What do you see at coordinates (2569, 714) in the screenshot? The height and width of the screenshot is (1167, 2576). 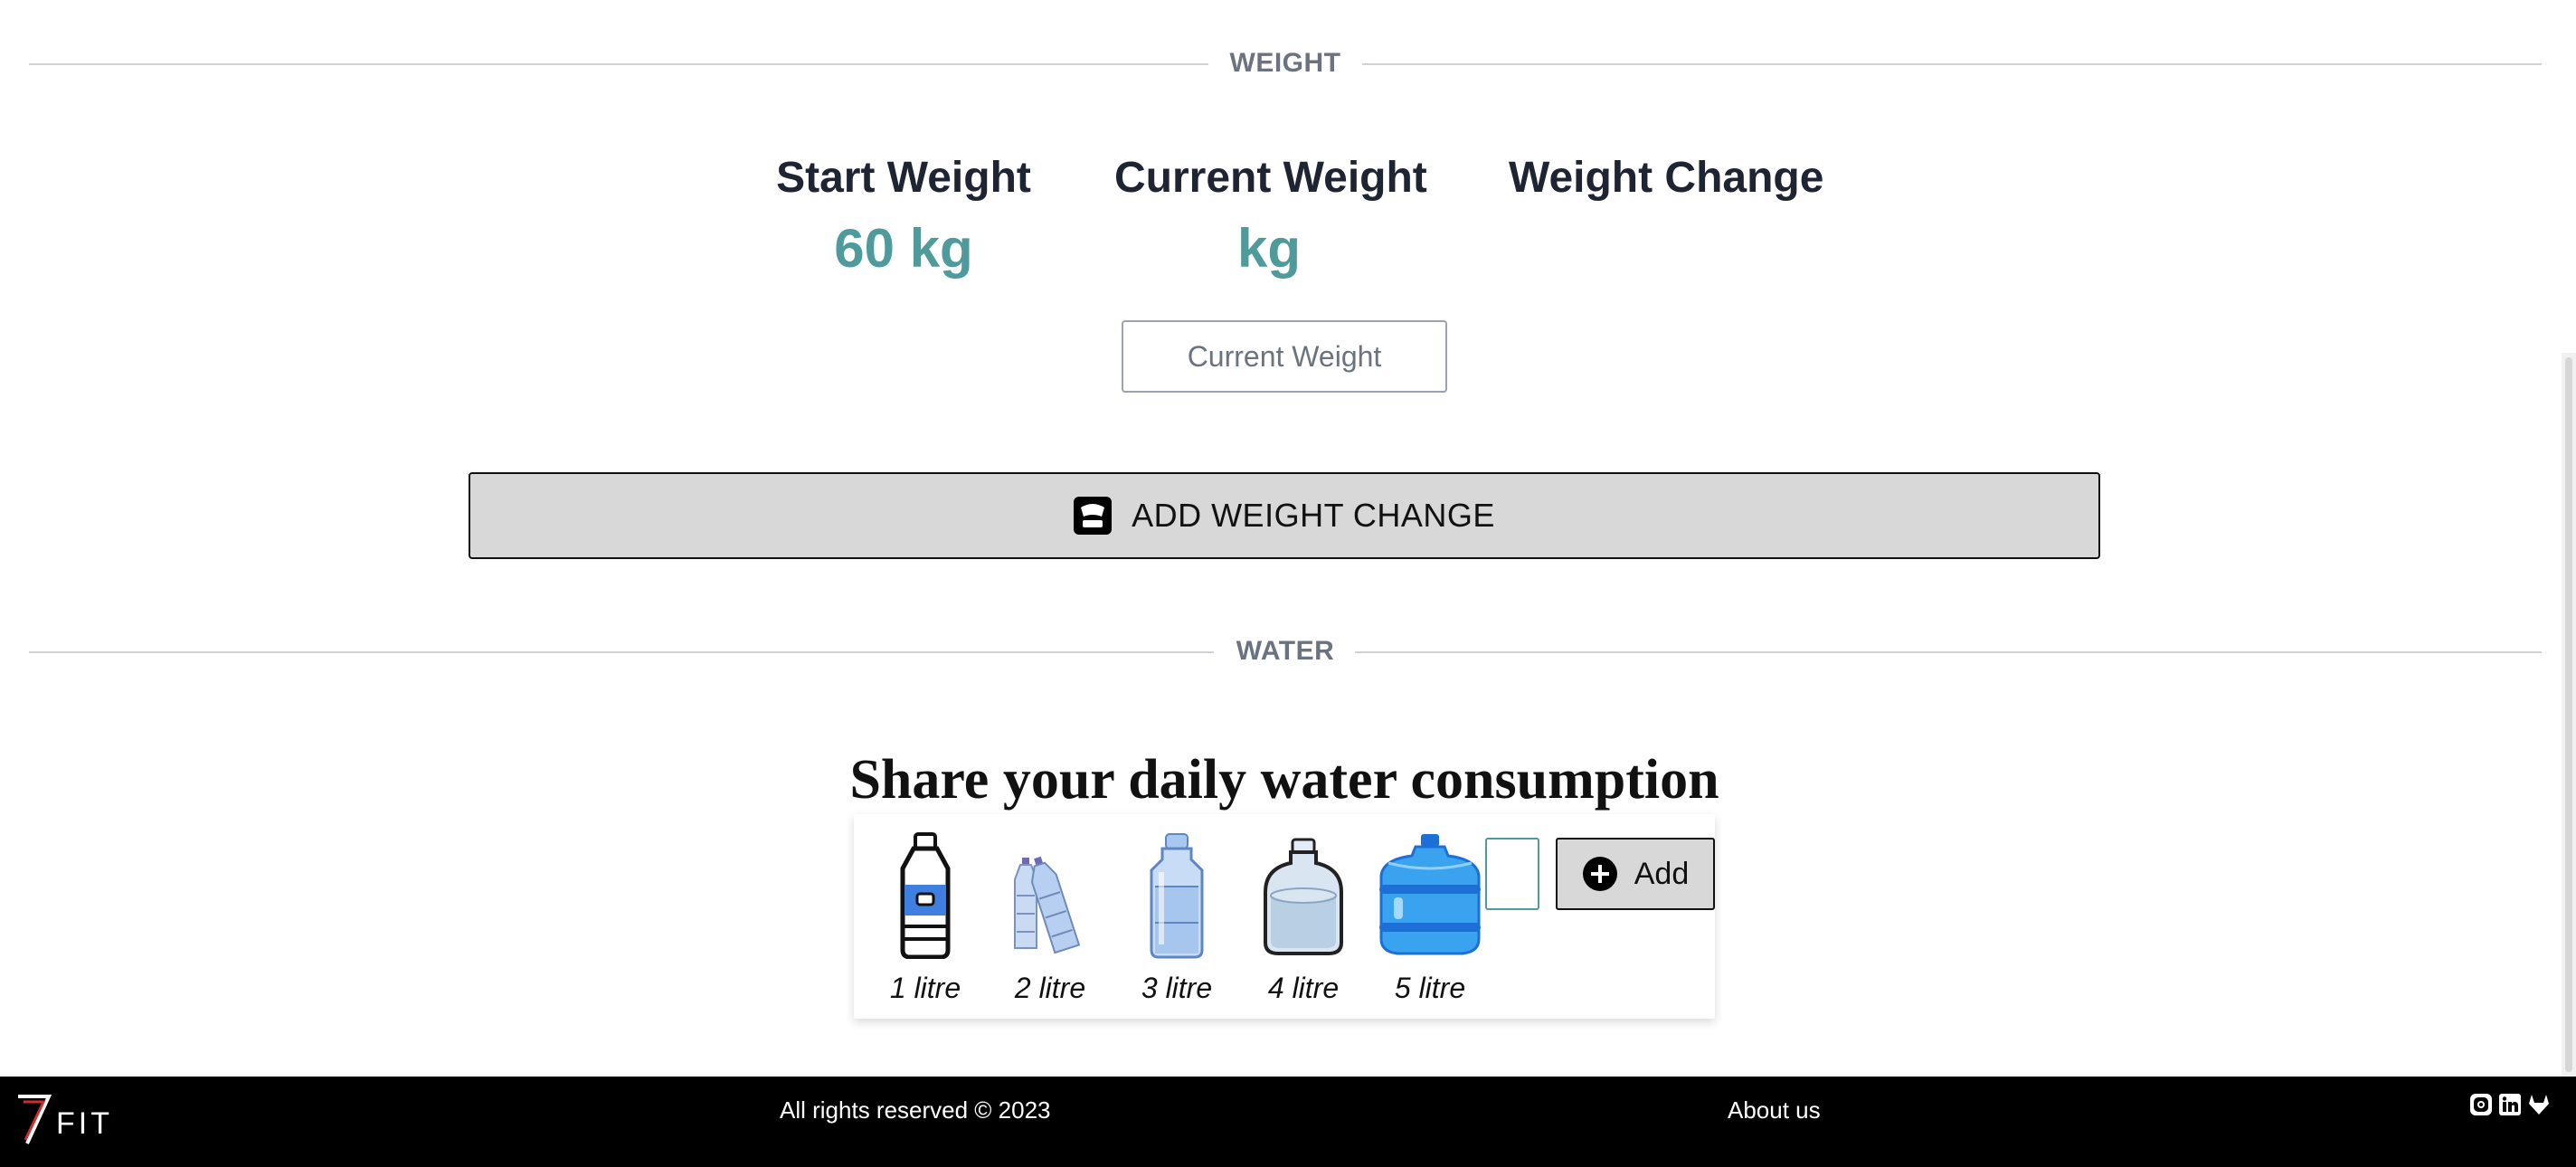 I see `scrollbar-thumb` at bounding box center [2569, 714].